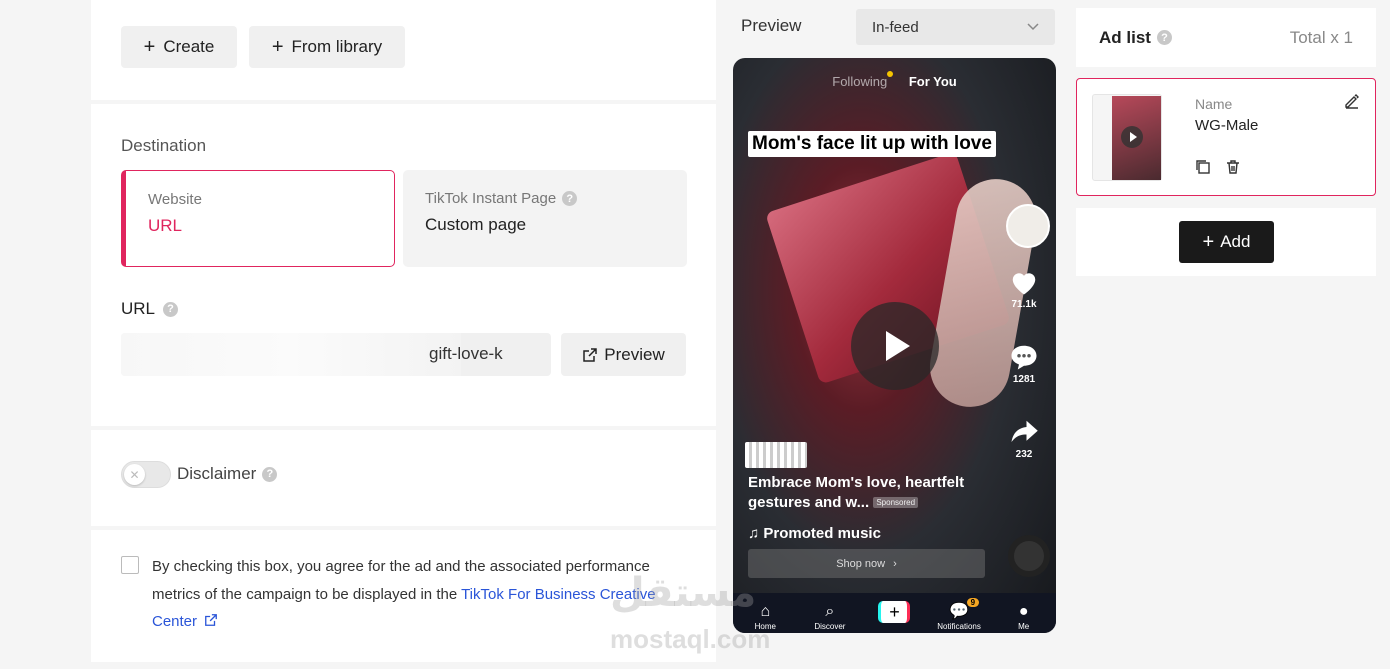  Describe the element at coordinates (545, 218) in the screenshot. I see `destination-instant-page-card: TikTok Instant Page ? Custom page` at that location.